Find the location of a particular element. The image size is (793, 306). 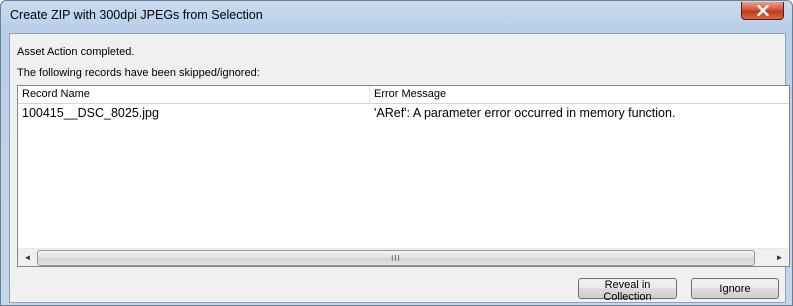

column-header-error-message: Error Message is located at coordinates (579, 94).